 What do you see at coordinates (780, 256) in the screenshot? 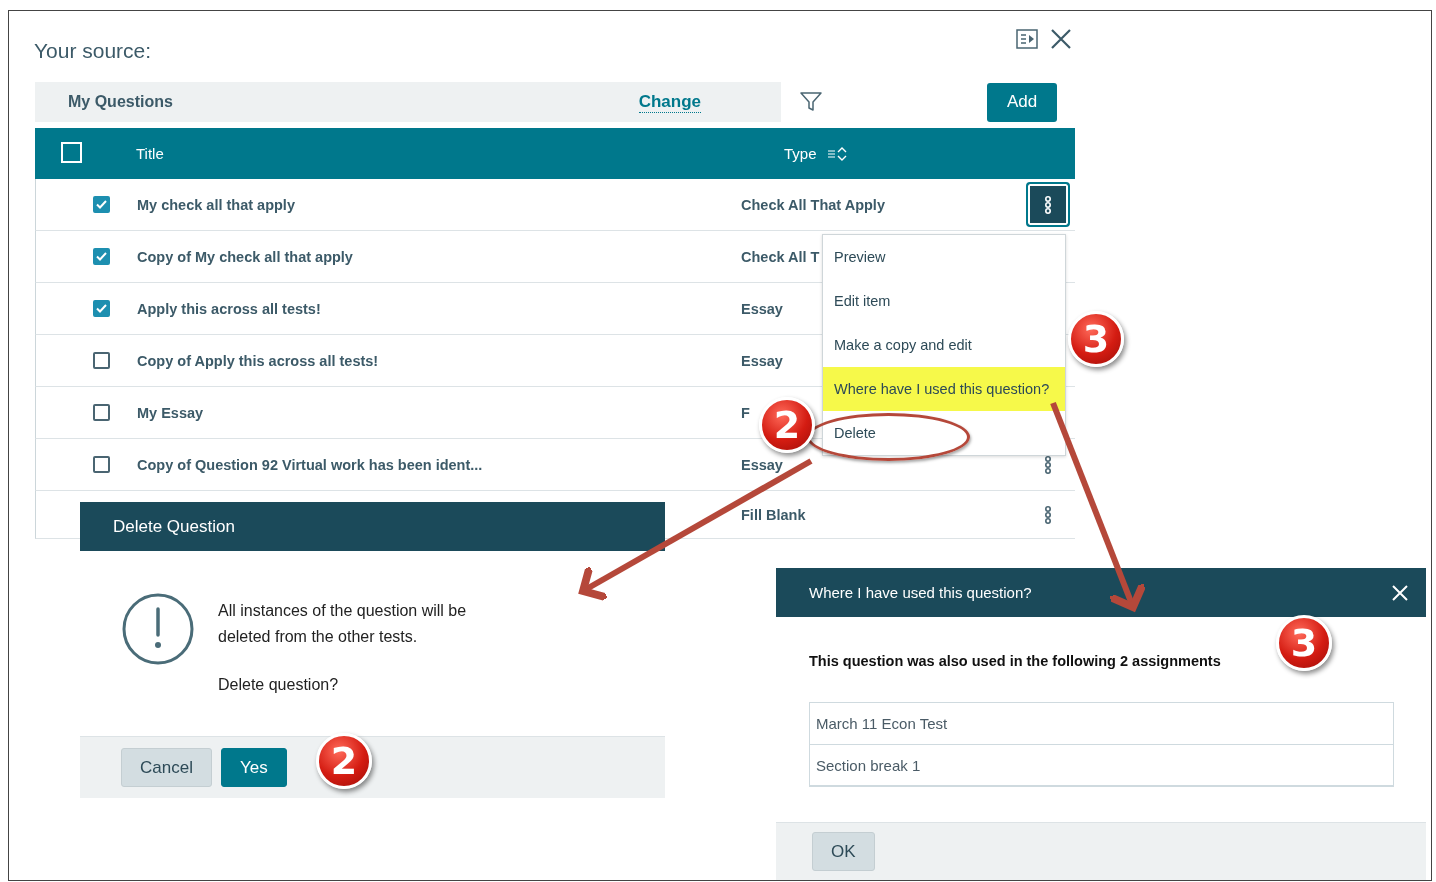
I see `question-type: Check All T` at bounding box center [780, 256].